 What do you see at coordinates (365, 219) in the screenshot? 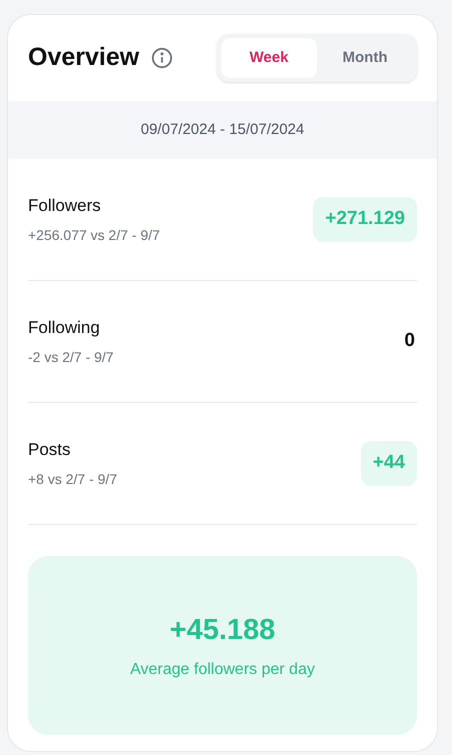
I see `stat-value: +271.129` at bounding box center [365, 219].